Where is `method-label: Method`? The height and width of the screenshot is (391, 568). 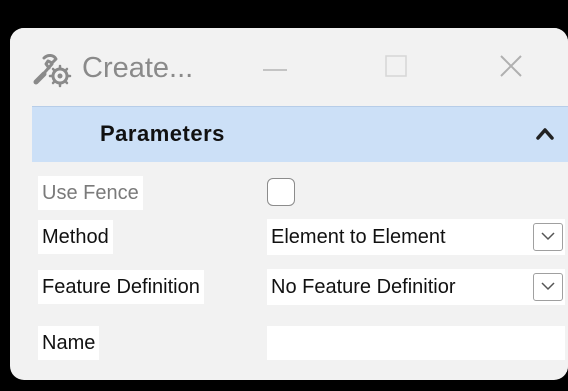 method-label: Method is located at coordinates (75, 237).